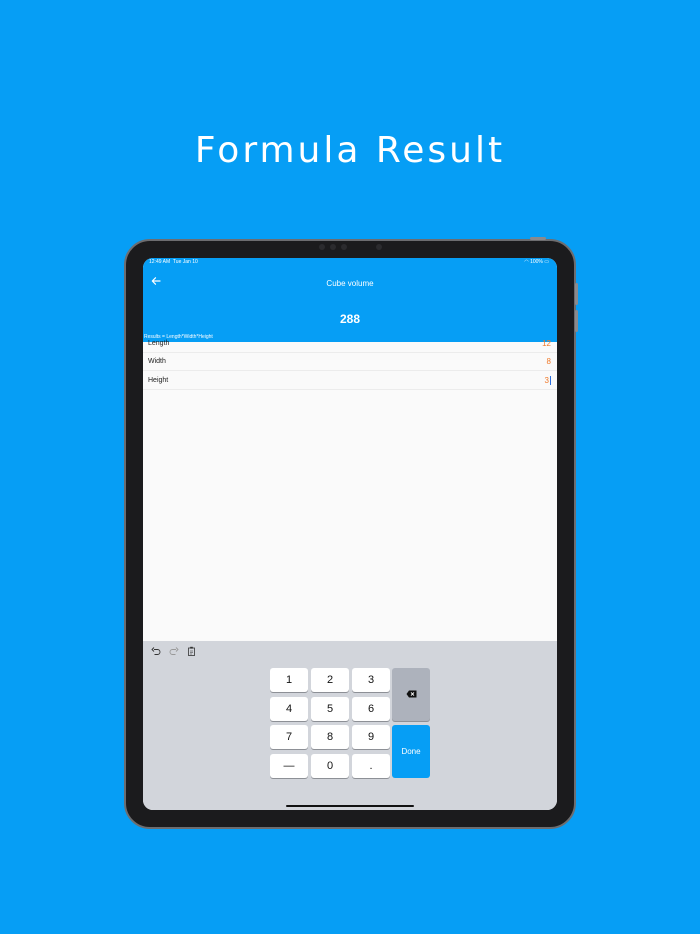 This screenshot has height=934, width=700. Describe the element at coordinates (350, 362) in the screenshot. I see `field-row-width: Width 8` at that location.